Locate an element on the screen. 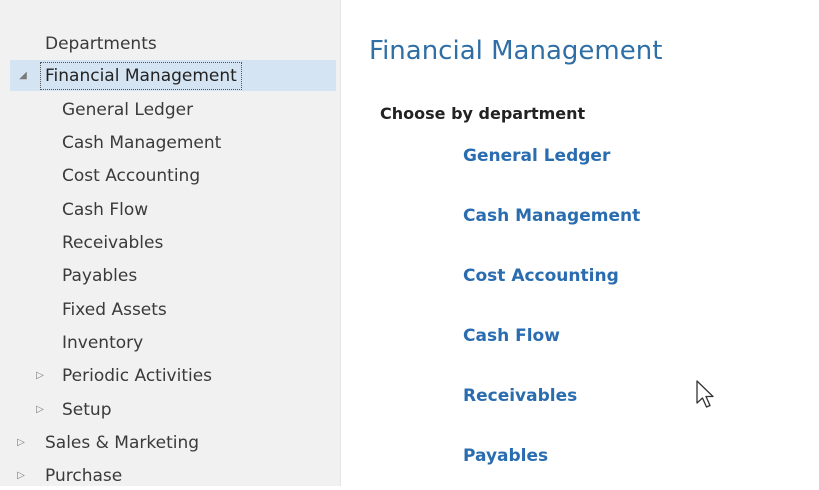  tree-item-label: Financial Management is located at coordinates (141, 76).